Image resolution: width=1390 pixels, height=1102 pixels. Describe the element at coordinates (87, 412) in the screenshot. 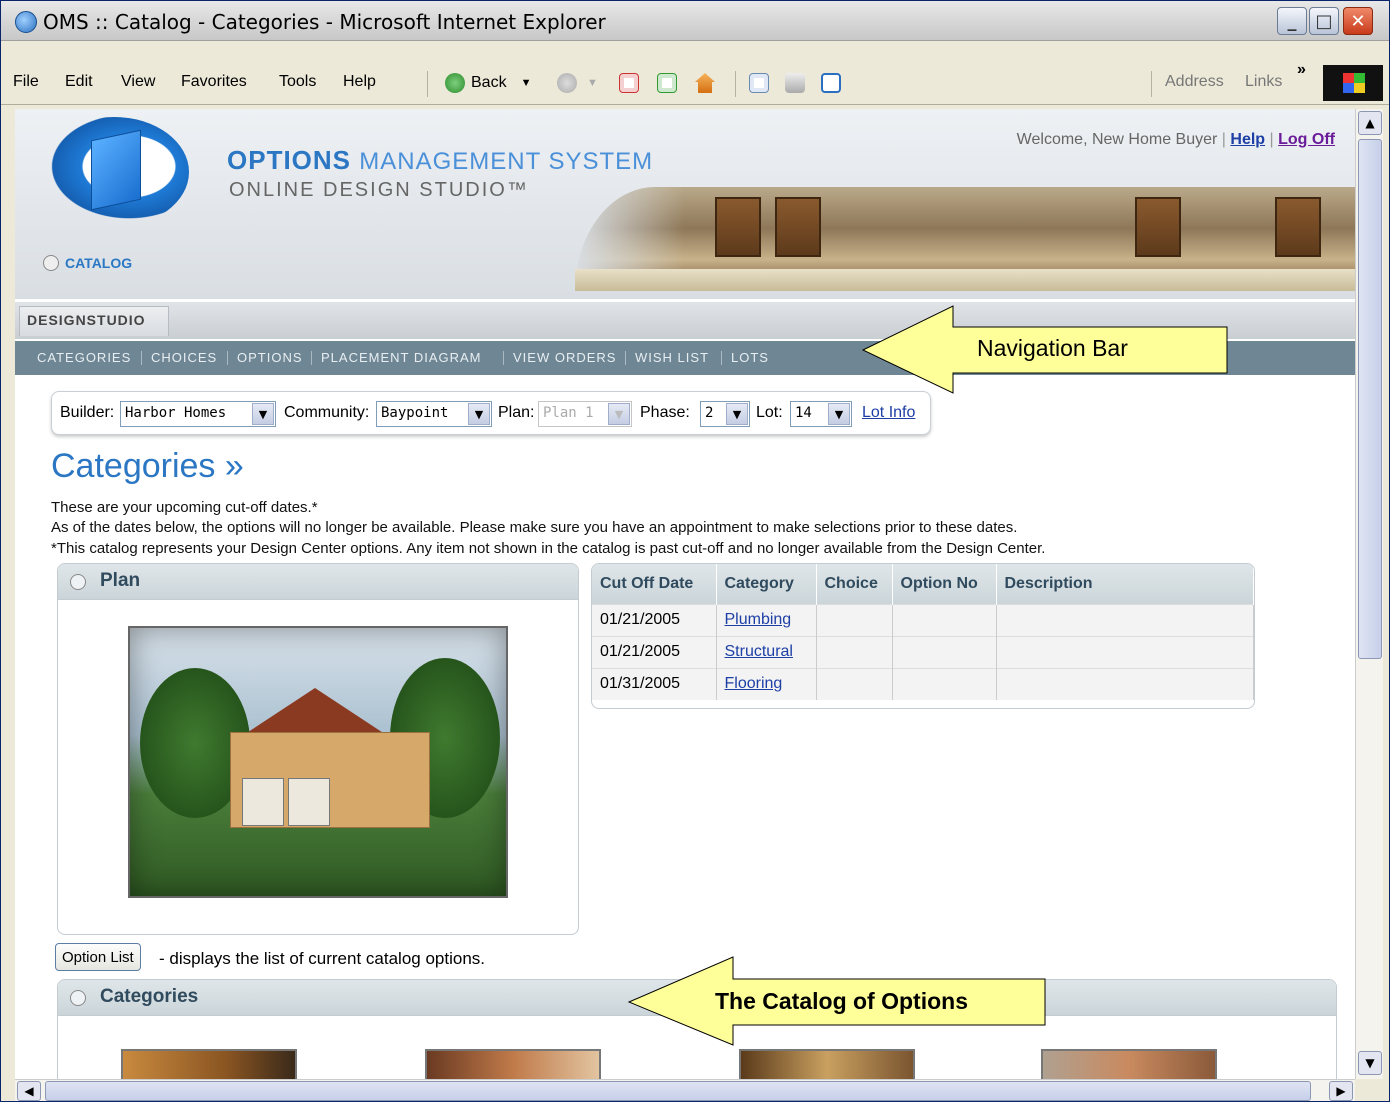

I see `builder-label: Builder:` at that location.